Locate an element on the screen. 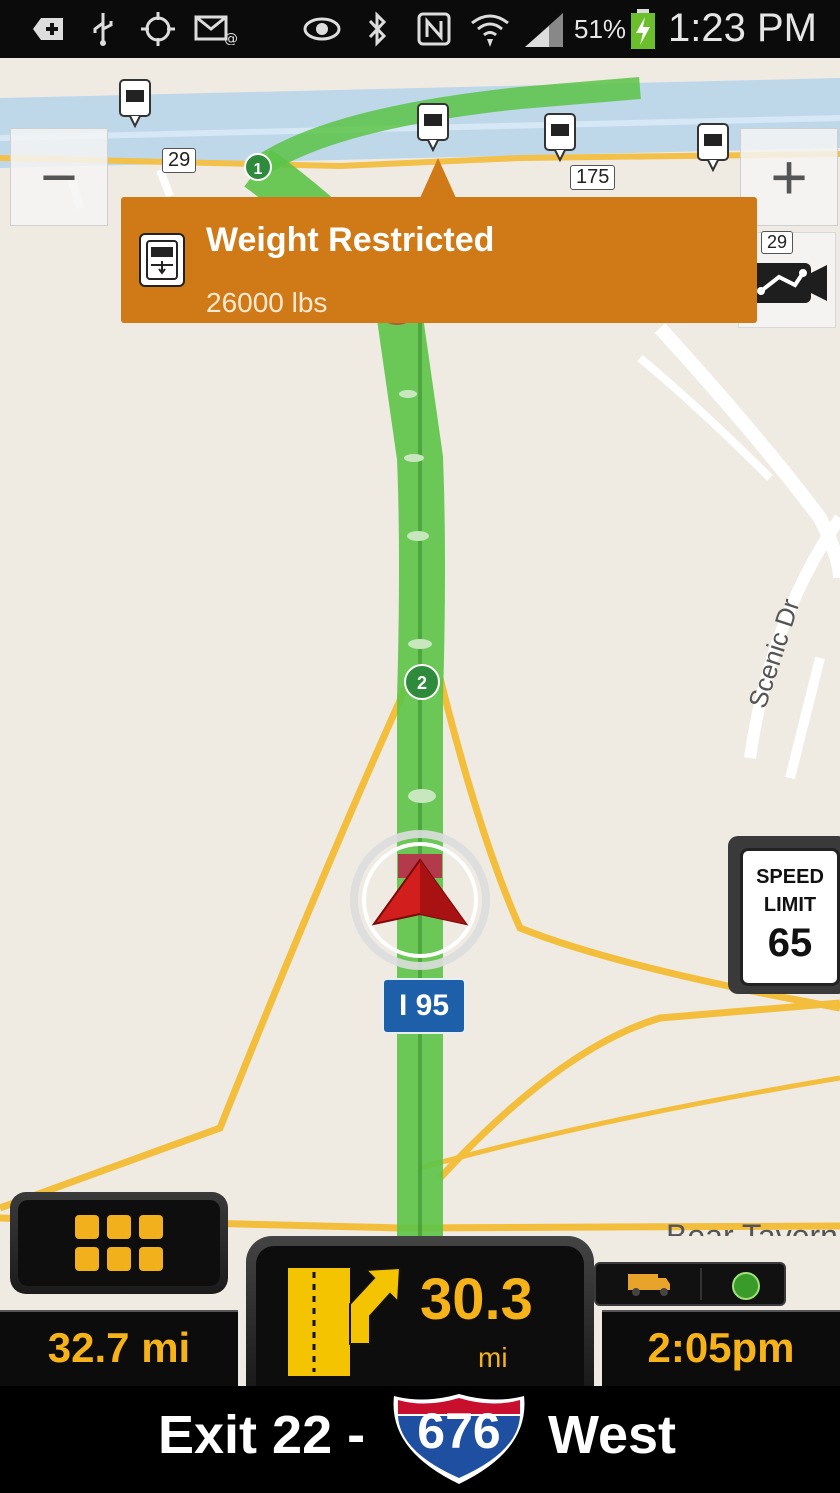  svg-text: 1 is located at coordinates (258, 169).